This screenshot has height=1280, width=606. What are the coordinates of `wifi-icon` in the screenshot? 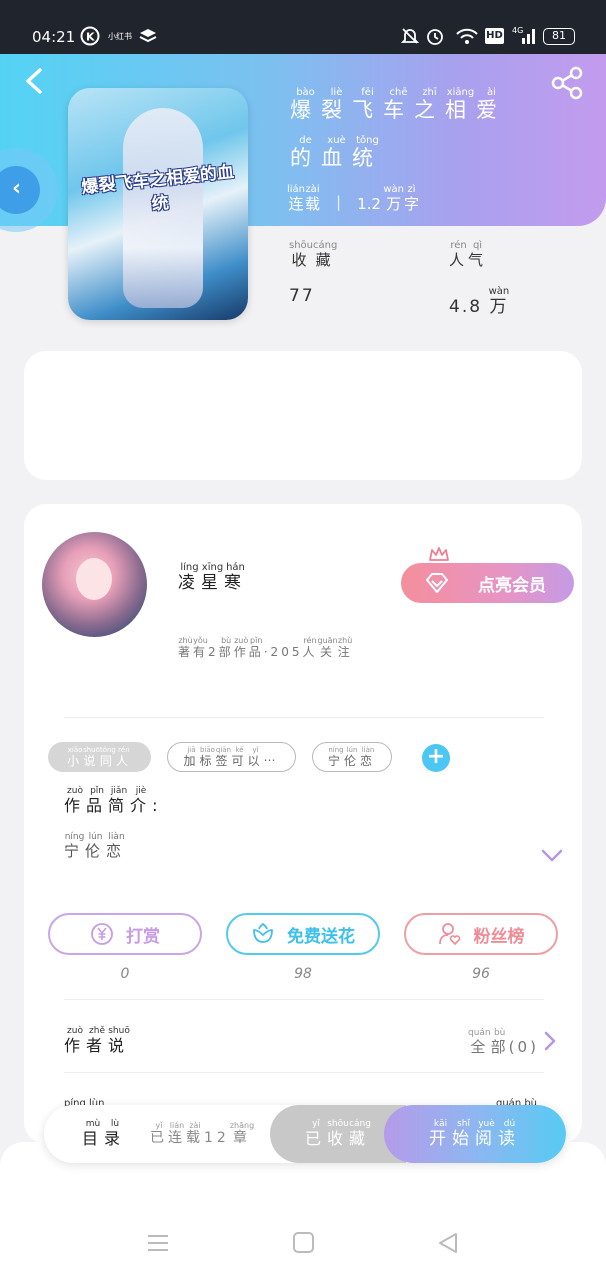 It's located at (467, 36).